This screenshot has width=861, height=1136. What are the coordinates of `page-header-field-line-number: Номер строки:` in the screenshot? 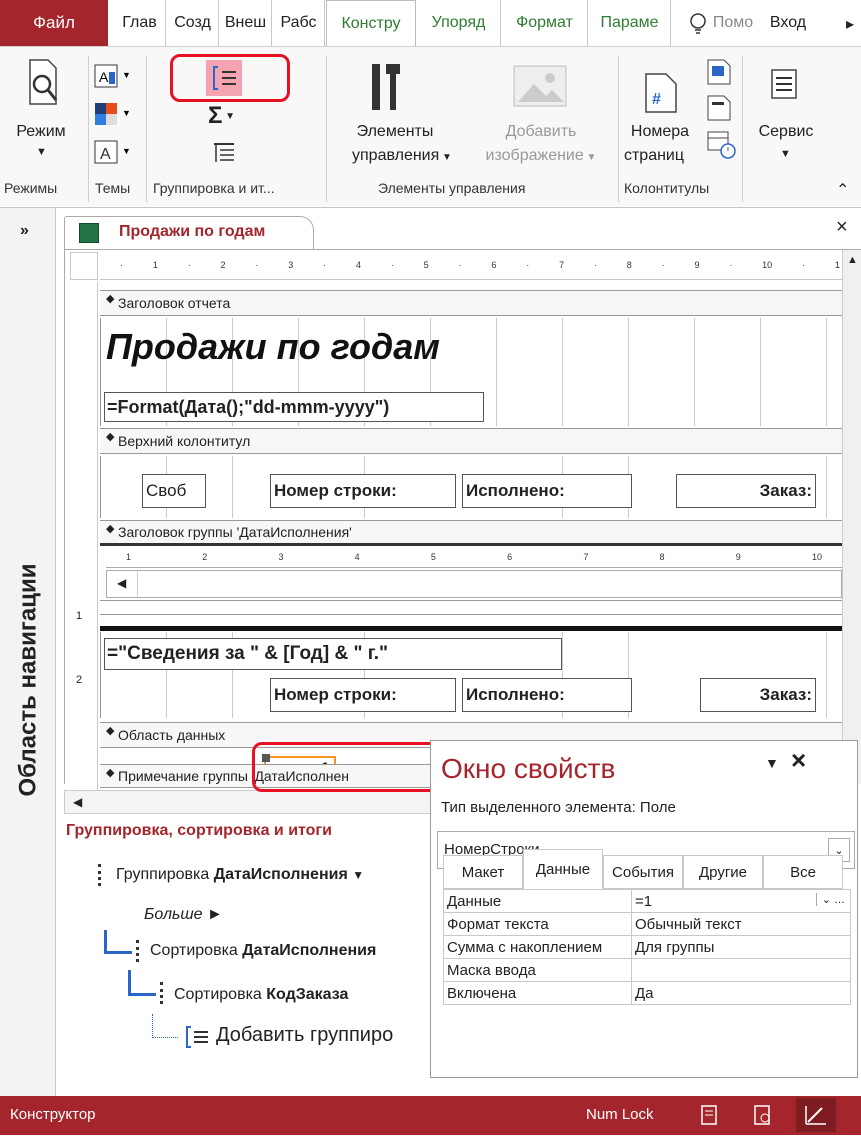 It's located at (363, 491).